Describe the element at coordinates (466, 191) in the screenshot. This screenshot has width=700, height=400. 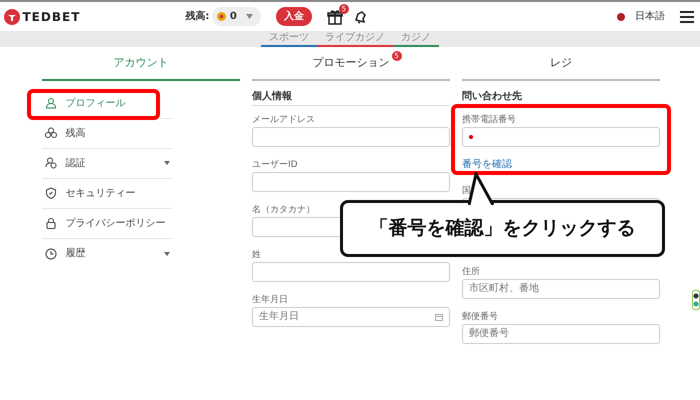
I see `field-label: 国` at that location.